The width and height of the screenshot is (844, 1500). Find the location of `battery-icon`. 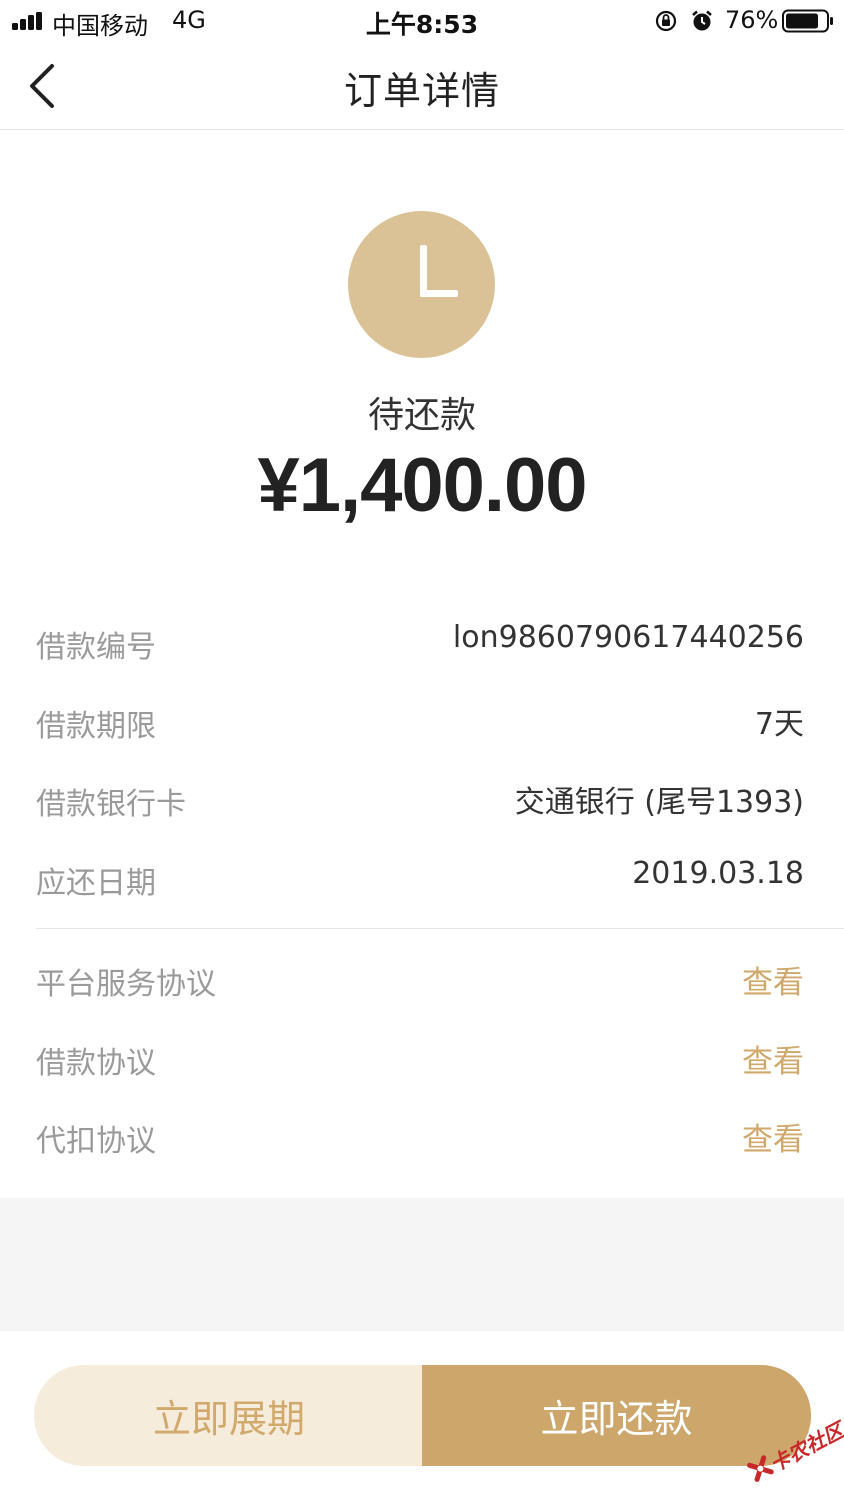

battery-icon is located at coordinates (807, 21).